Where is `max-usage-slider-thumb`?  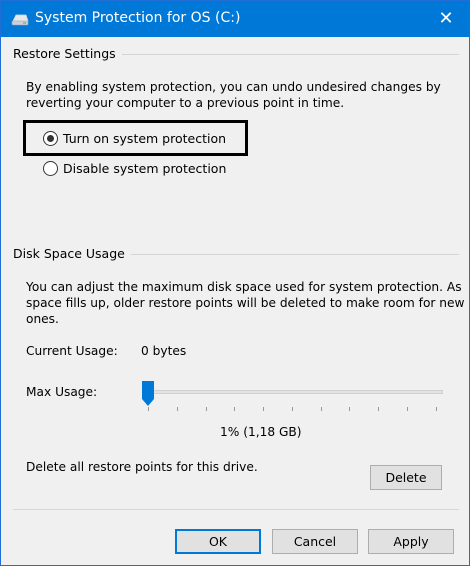
max-usage-slider-thumb is located at coordinates (148, 393).